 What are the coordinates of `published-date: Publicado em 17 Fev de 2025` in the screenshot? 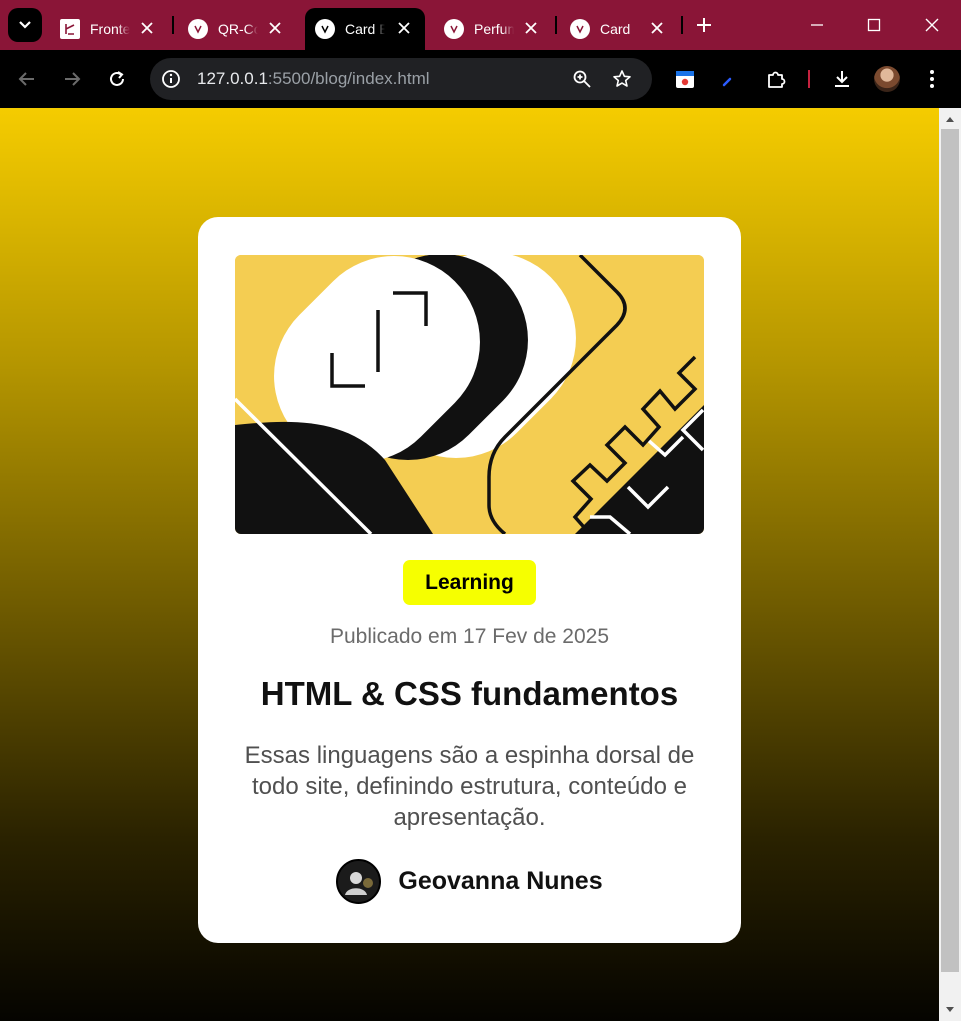 It's located at (469, 636).